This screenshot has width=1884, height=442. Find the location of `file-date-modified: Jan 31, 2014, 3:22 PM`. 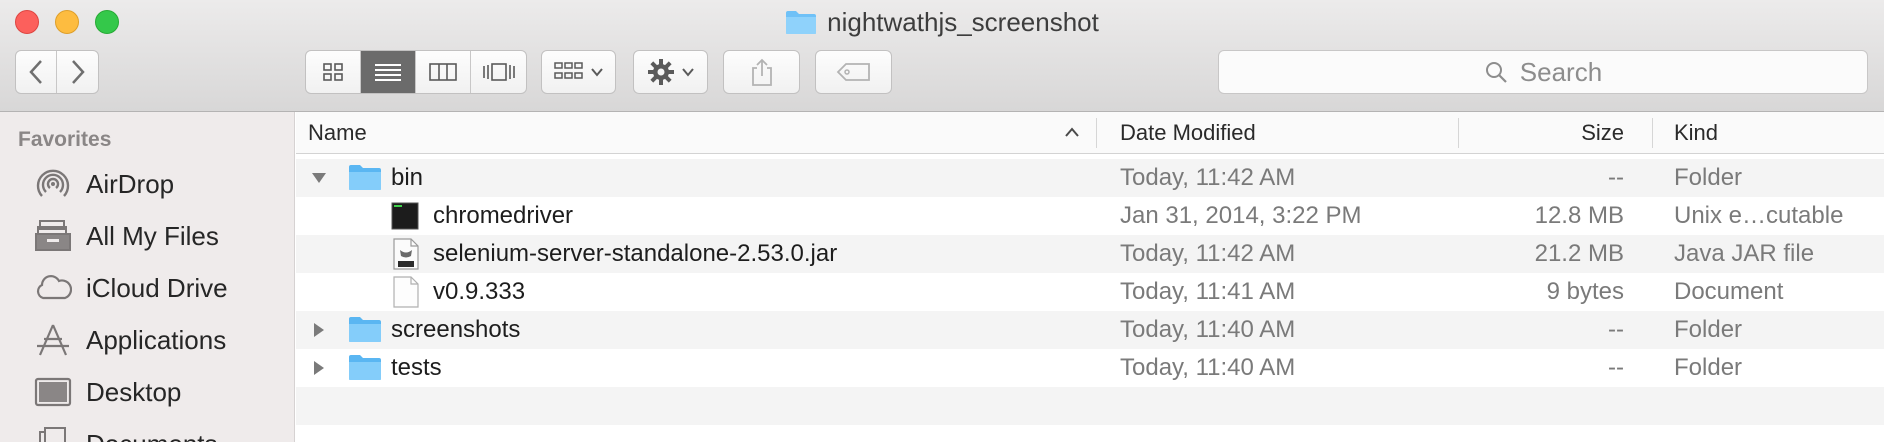

file-date-modified: Jan 31, 2014, 3:22 PM is located at coordinates (1241, 215).